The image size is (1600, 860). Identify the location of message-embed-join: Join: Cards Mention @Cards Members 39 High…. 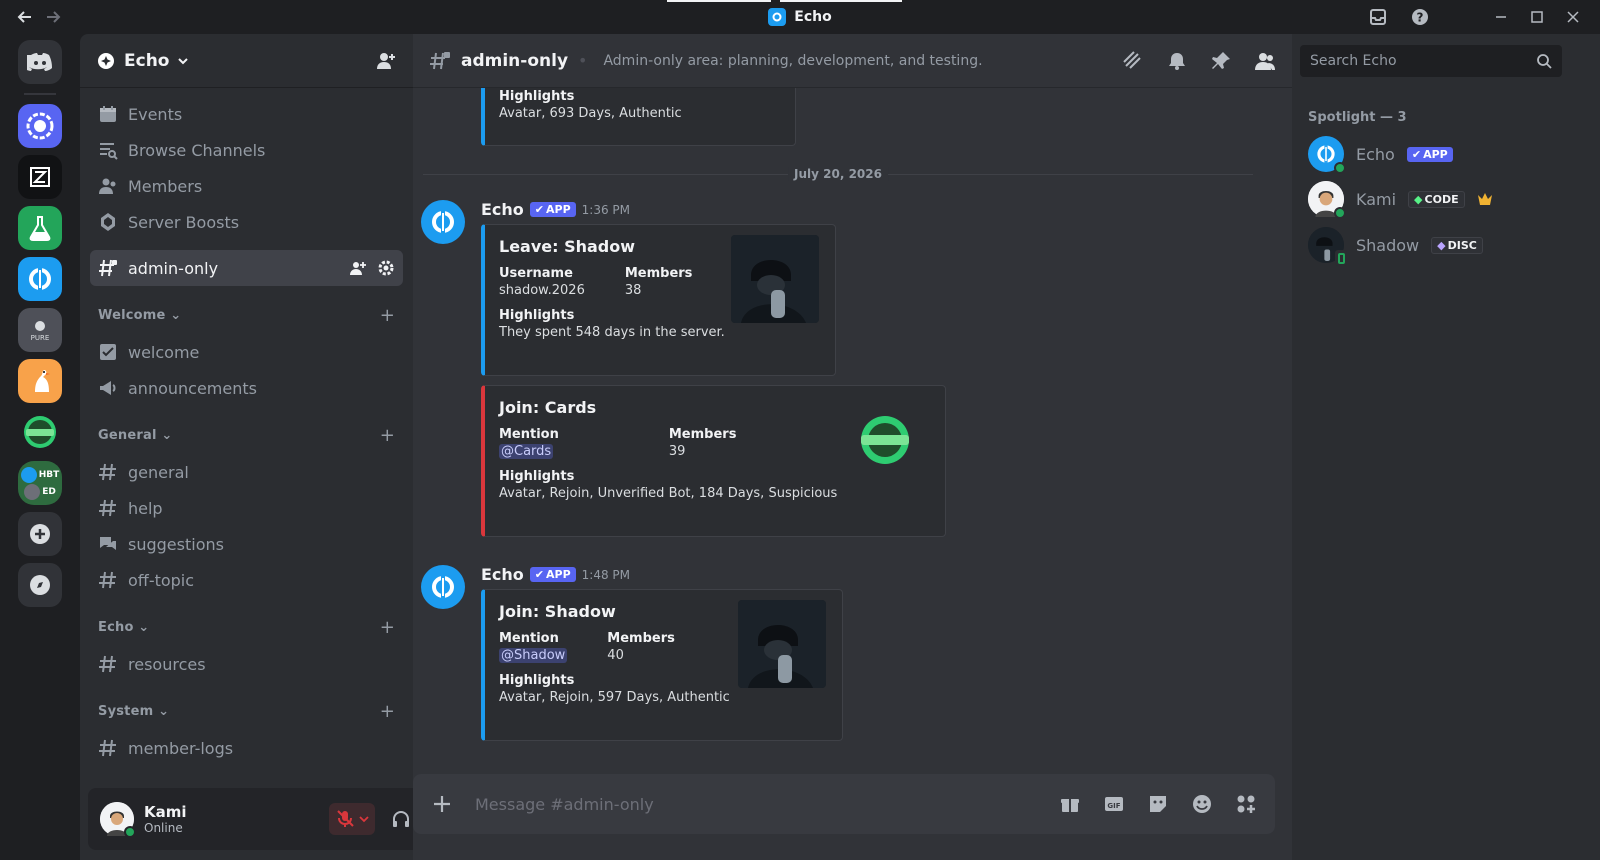
(713, 461).